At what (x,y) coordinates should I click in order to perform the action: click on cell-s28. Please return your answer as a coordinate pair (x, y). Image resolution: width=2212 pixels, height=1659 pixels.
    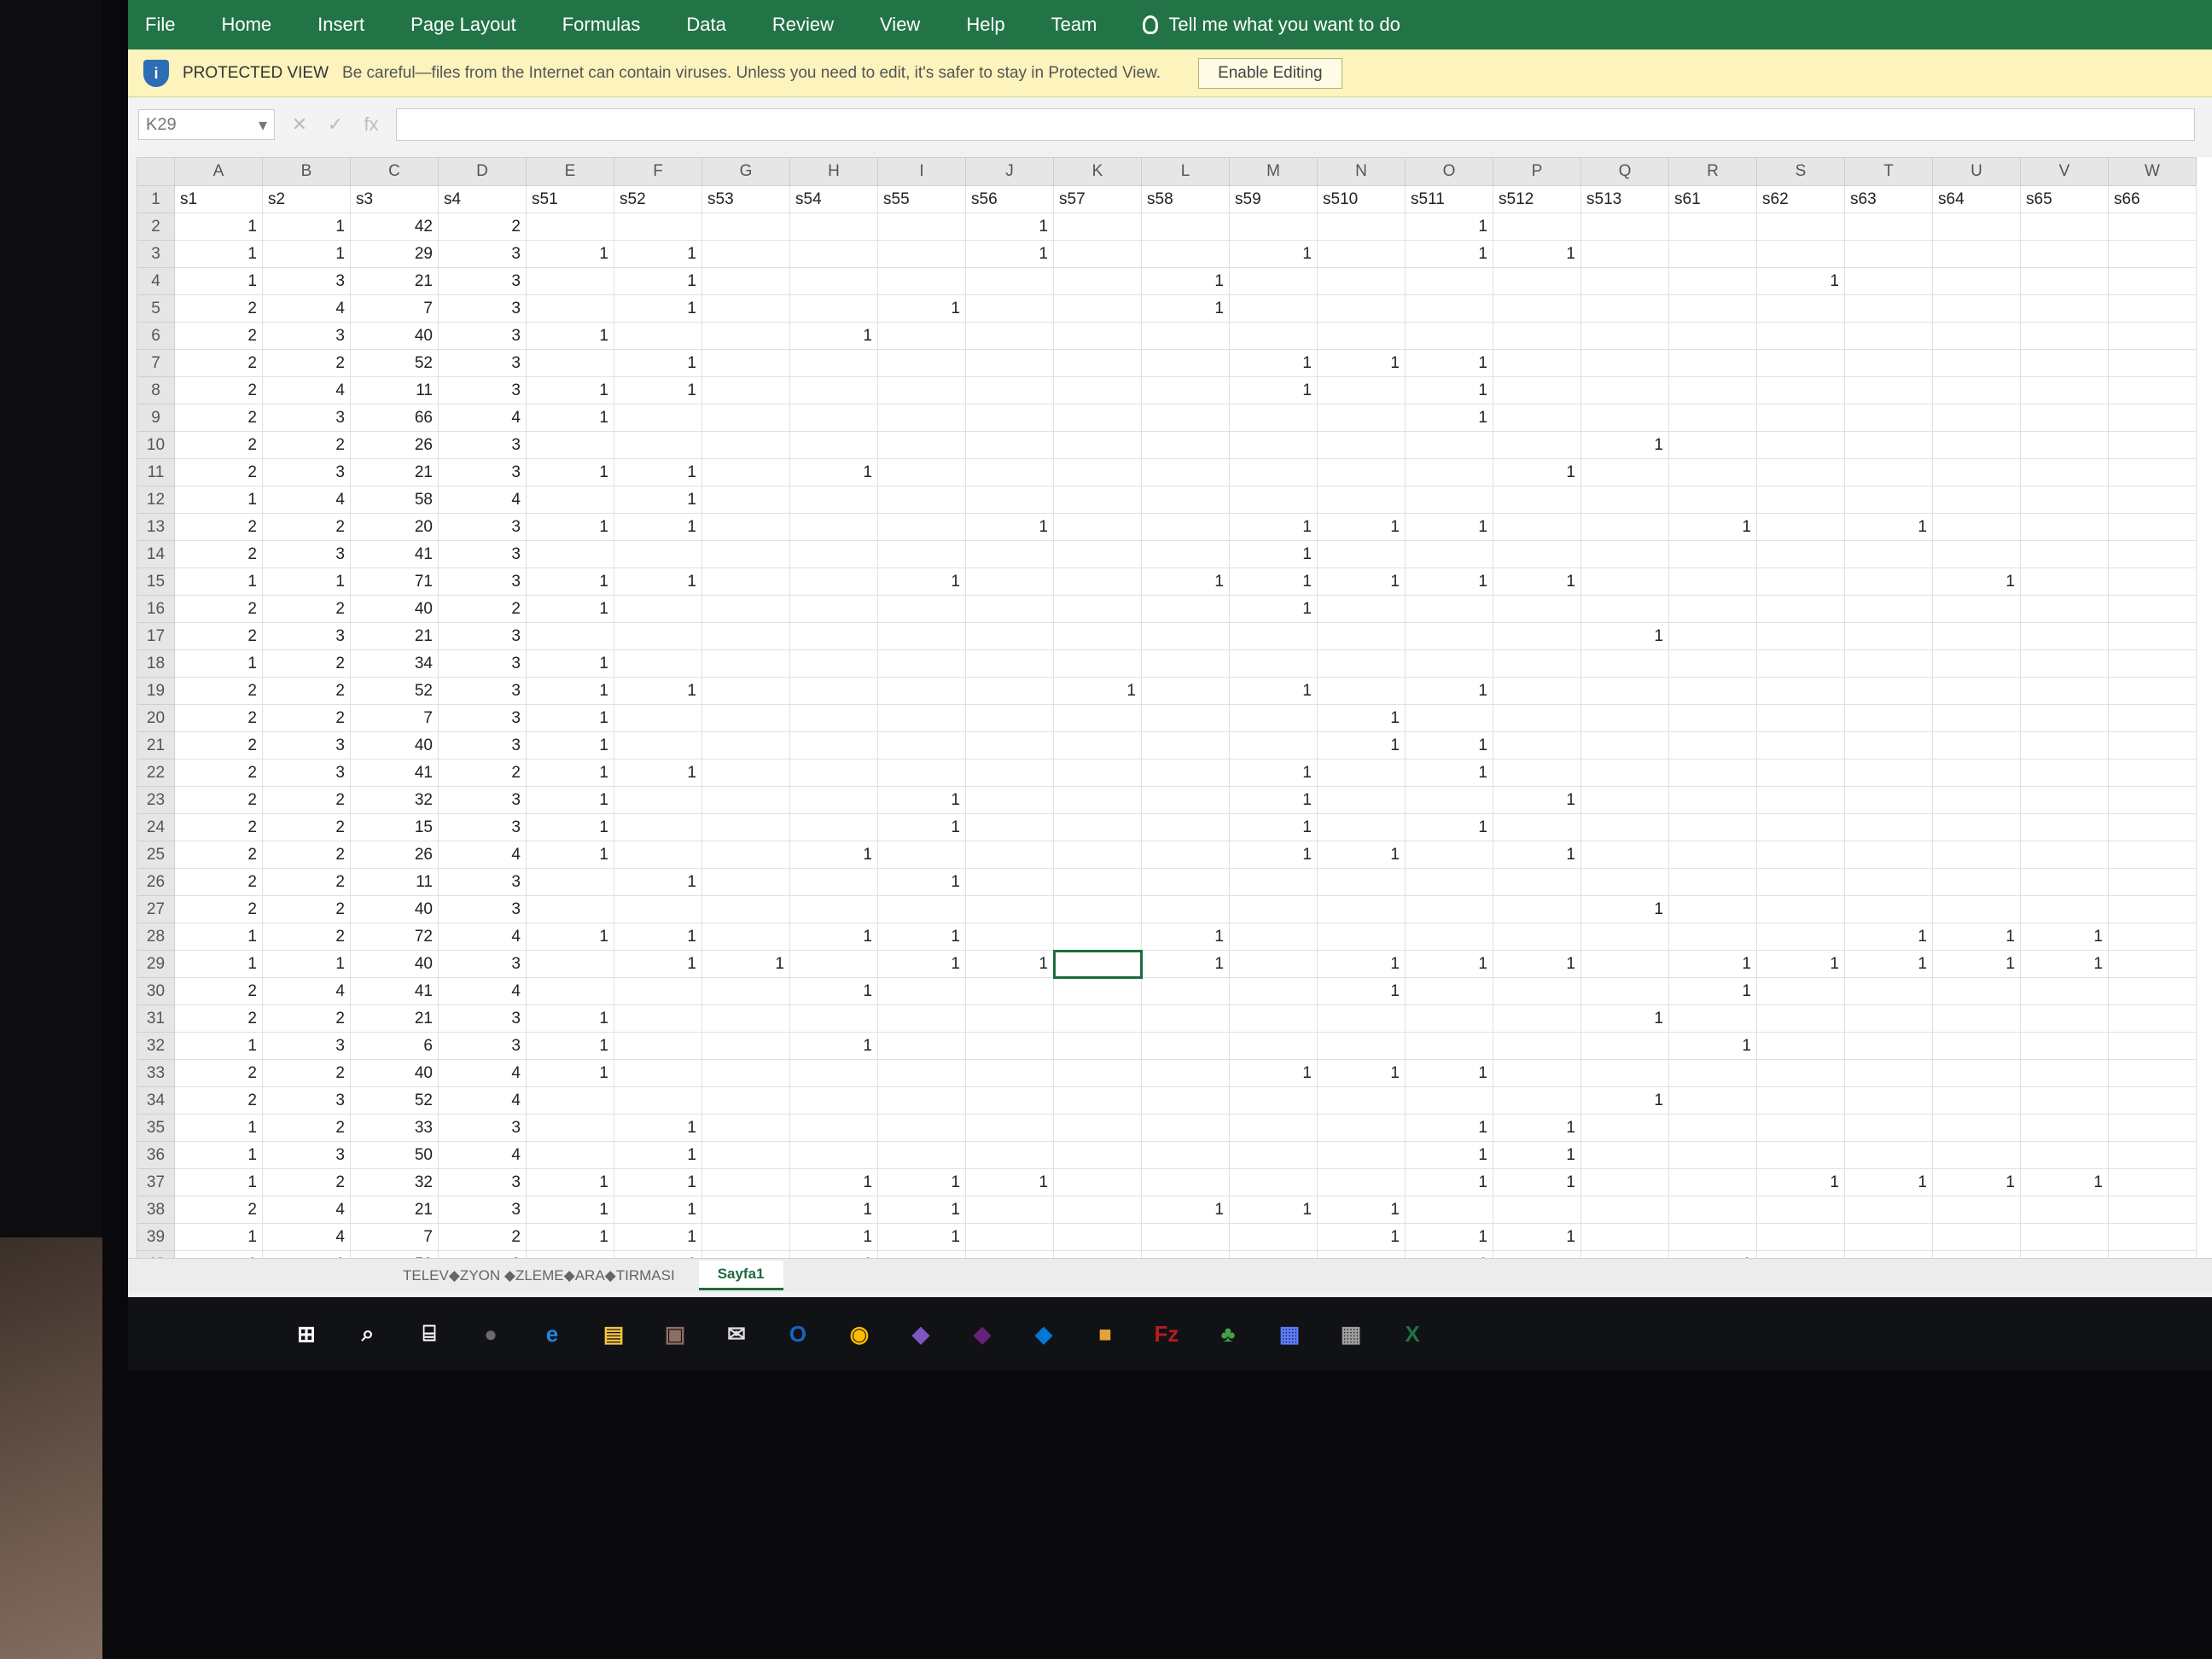
    Looking at the image, I should click on (1800, 937).